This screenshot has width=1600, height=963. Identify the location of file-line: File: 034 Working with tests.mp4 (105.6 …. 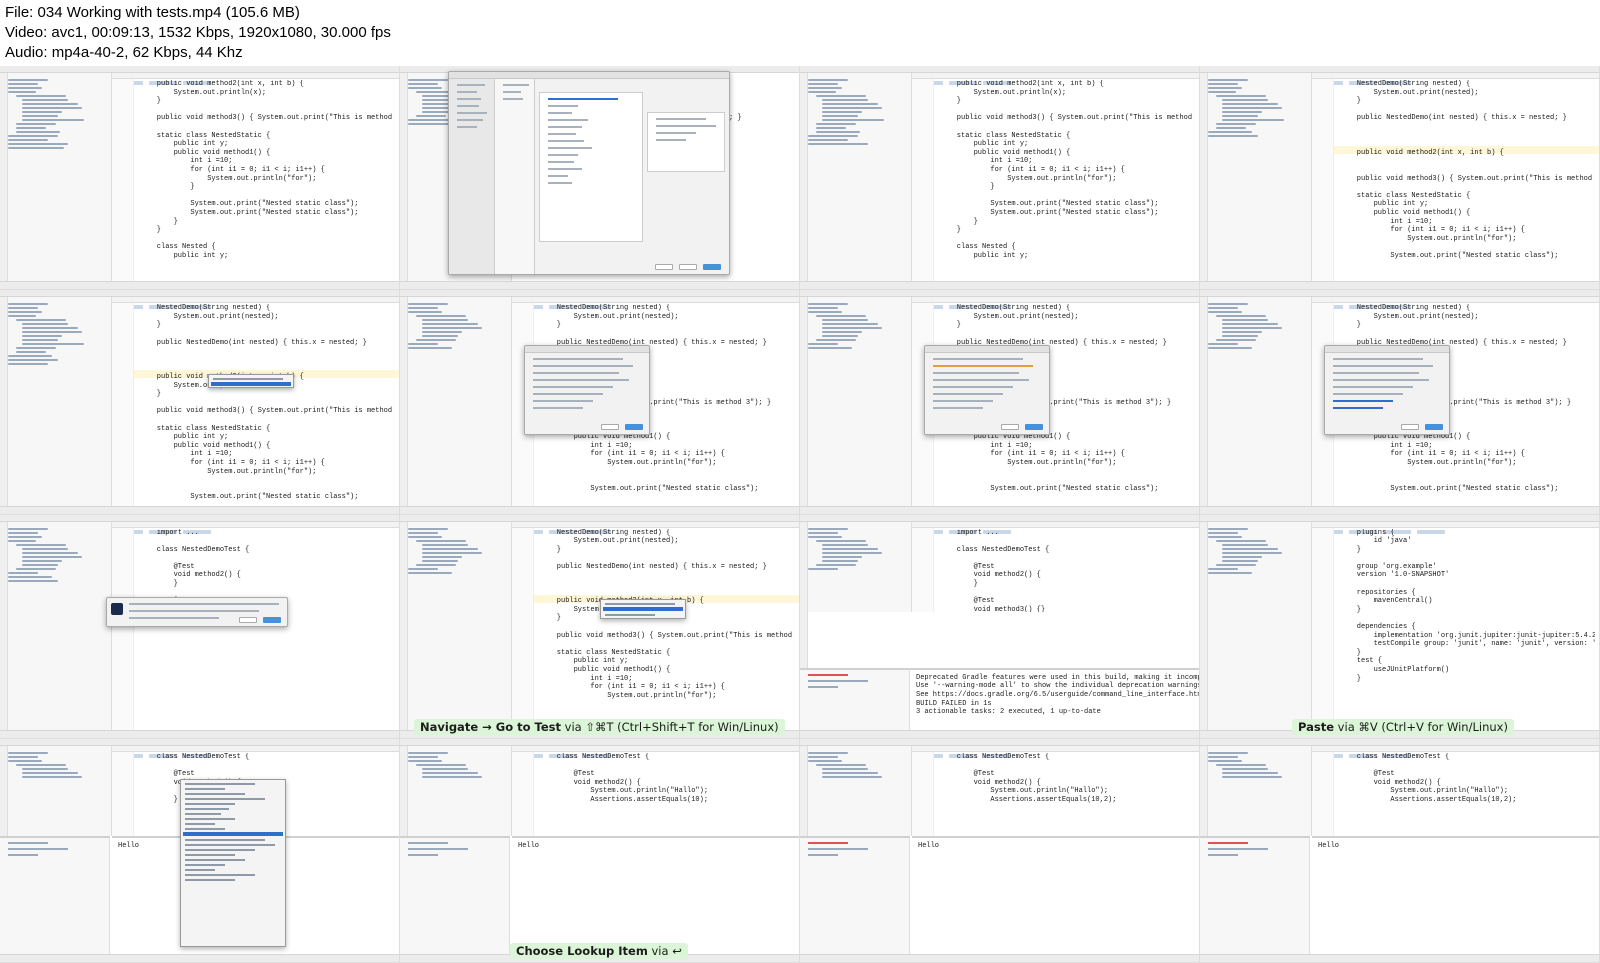
(152, 12).